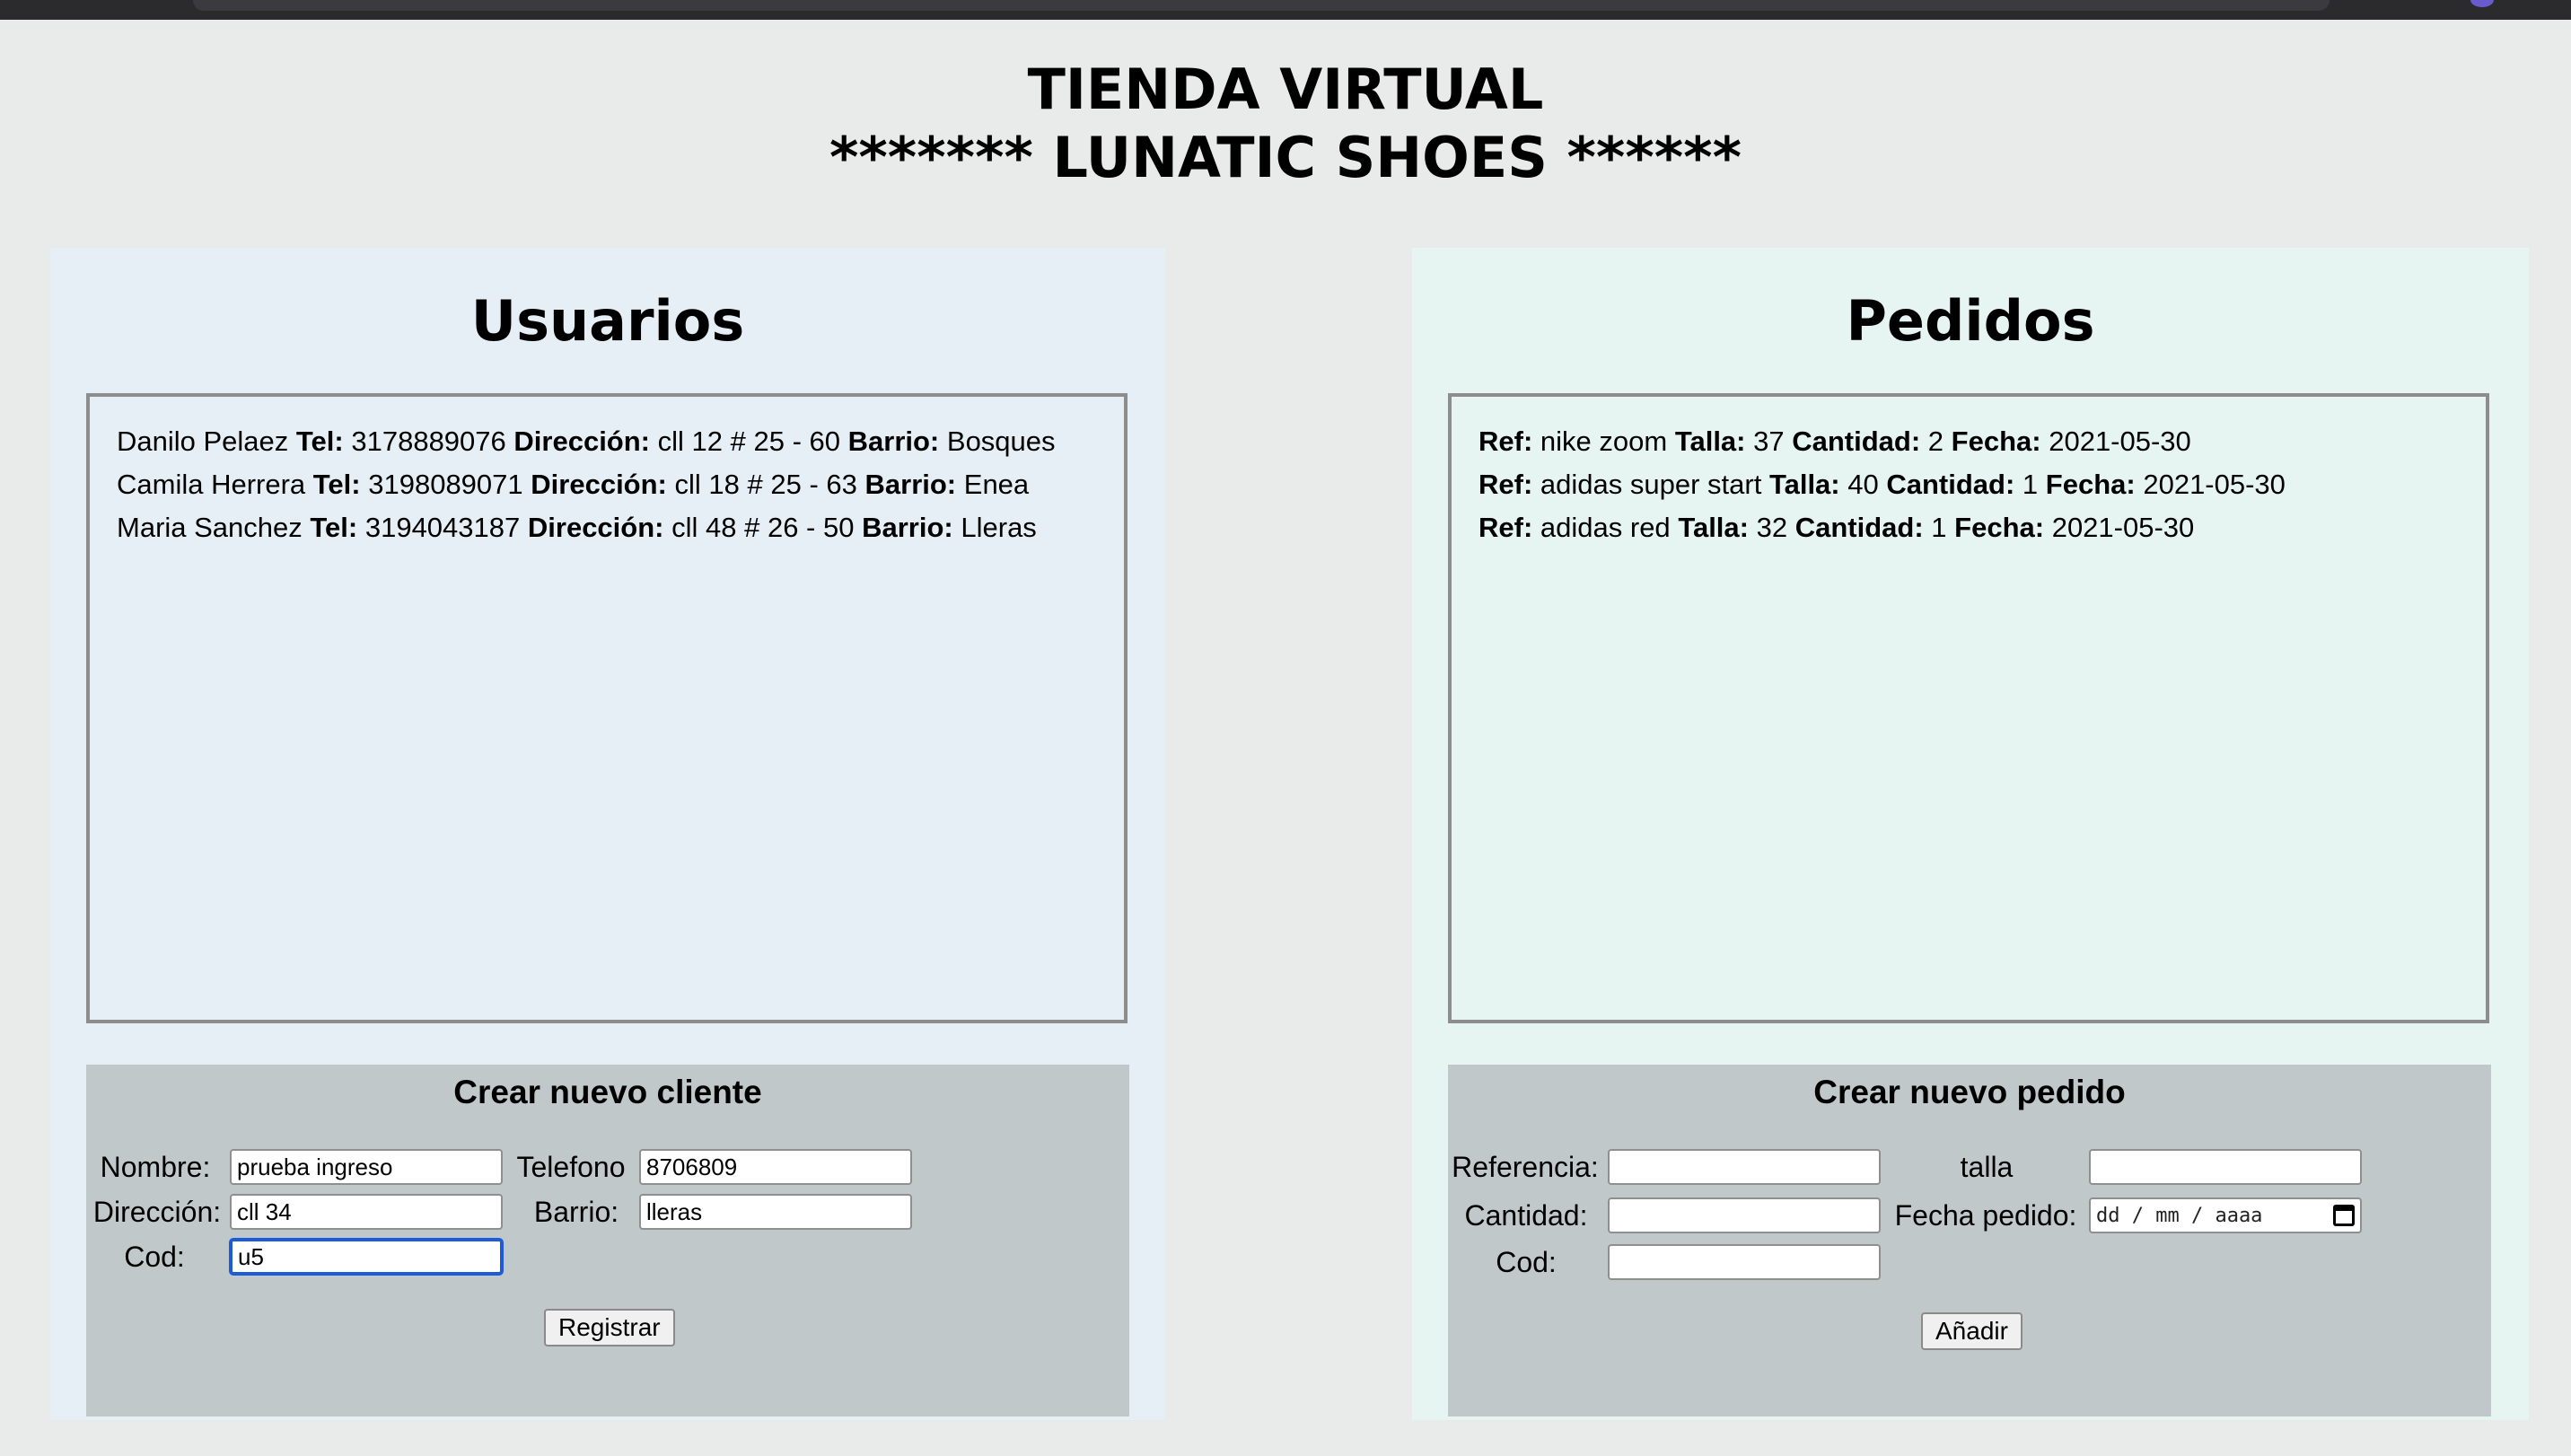 The height and width of the screenshot is (1456, 2571). What do you see at coordinates (1971, 321) in the screenshot?
I see `orders-heading: Pedidos` at bounding box center [1971, 321].